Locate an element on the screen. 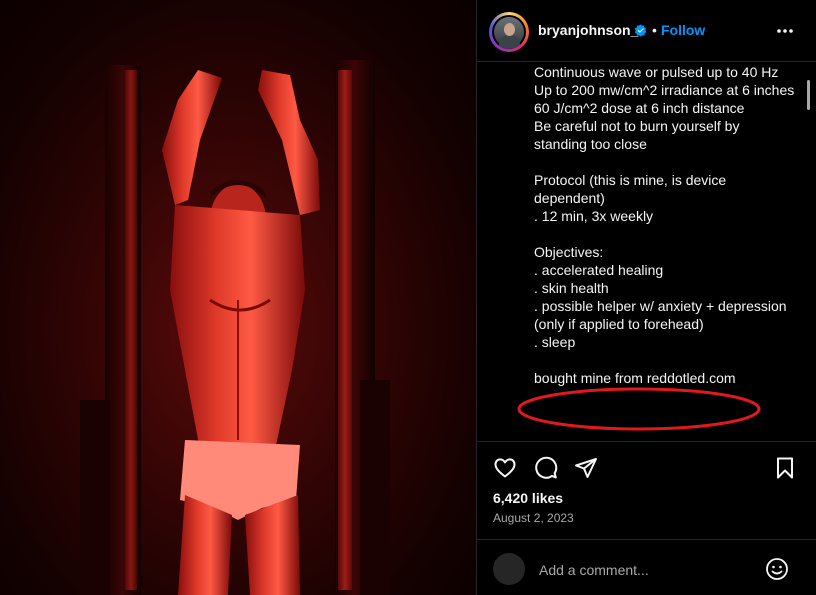  caption-line: . 12 min, 3x weekly is located at coordinates (594, 216).